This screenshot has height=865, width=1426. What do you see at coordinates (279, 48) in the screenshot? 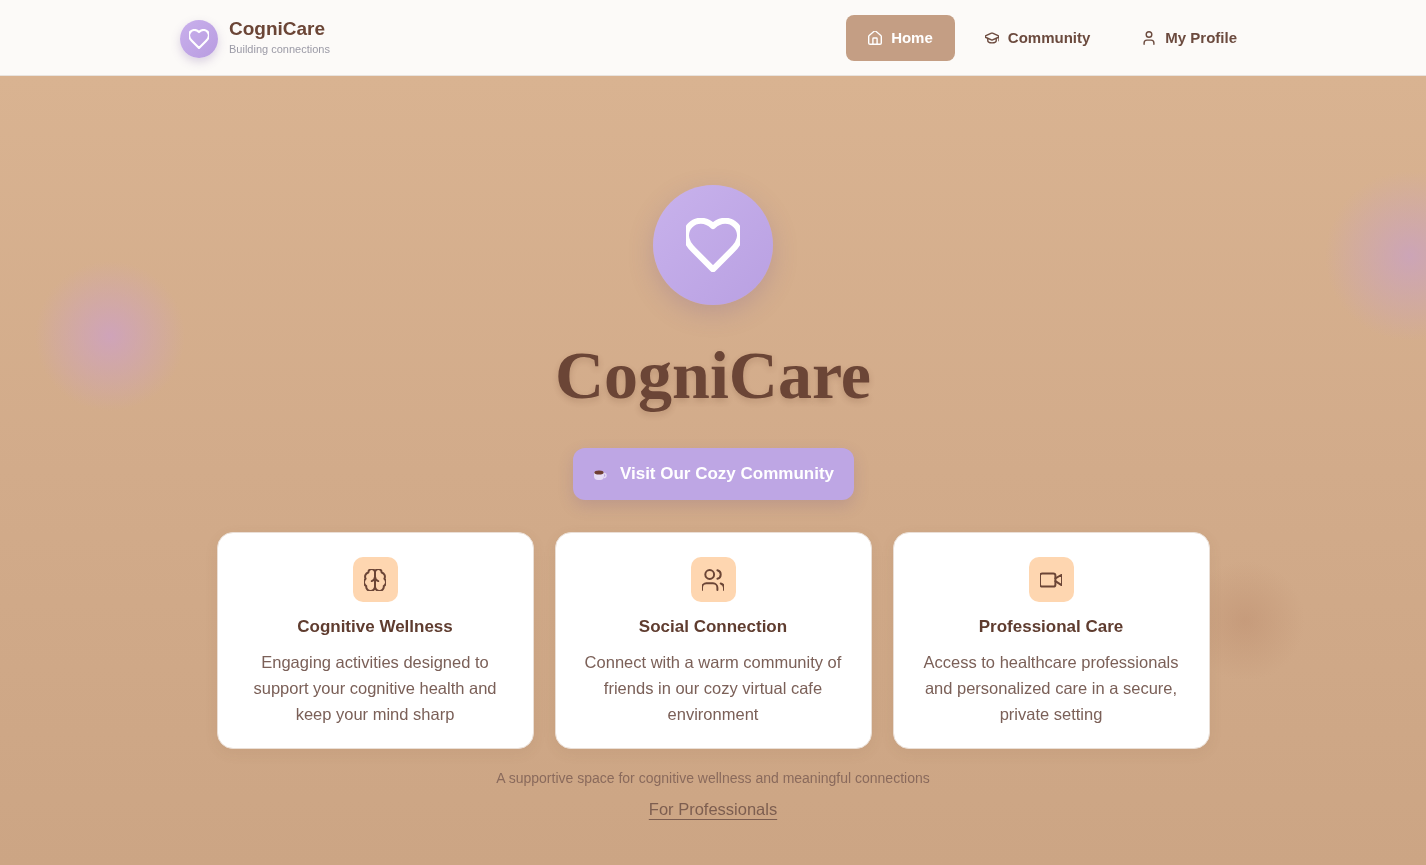
I see `logo-subtitle: Building connections` at bounding box center [279, 48].